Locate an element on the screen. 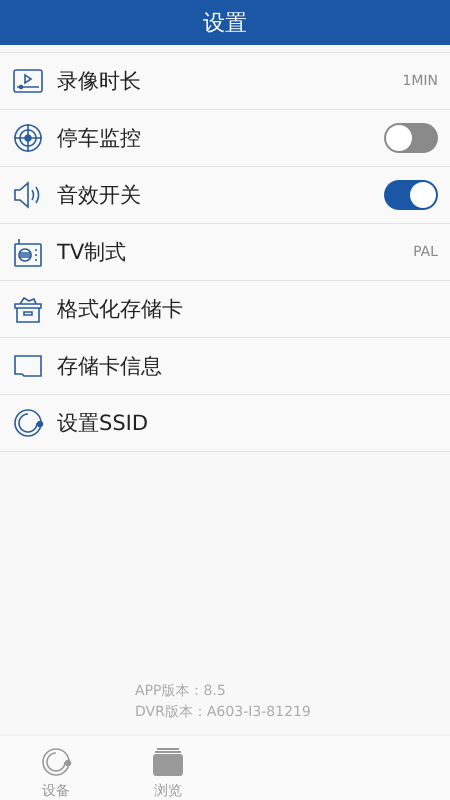  setting-label: TV制式 is located at coordinates (92, 252).